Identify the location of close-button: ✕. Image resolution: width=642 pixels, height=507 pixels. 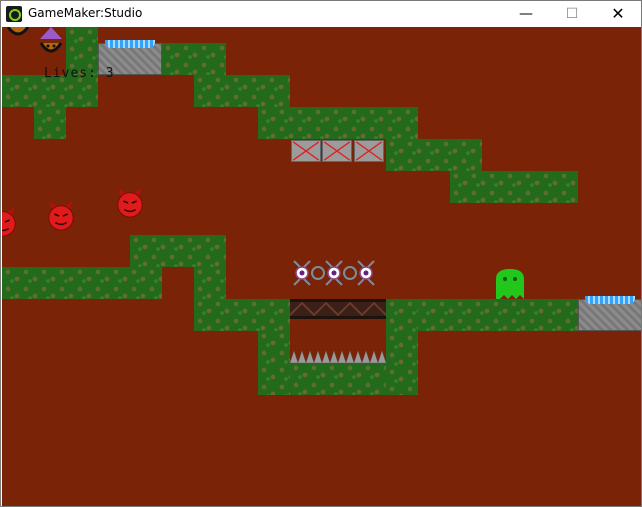
(618, 14).